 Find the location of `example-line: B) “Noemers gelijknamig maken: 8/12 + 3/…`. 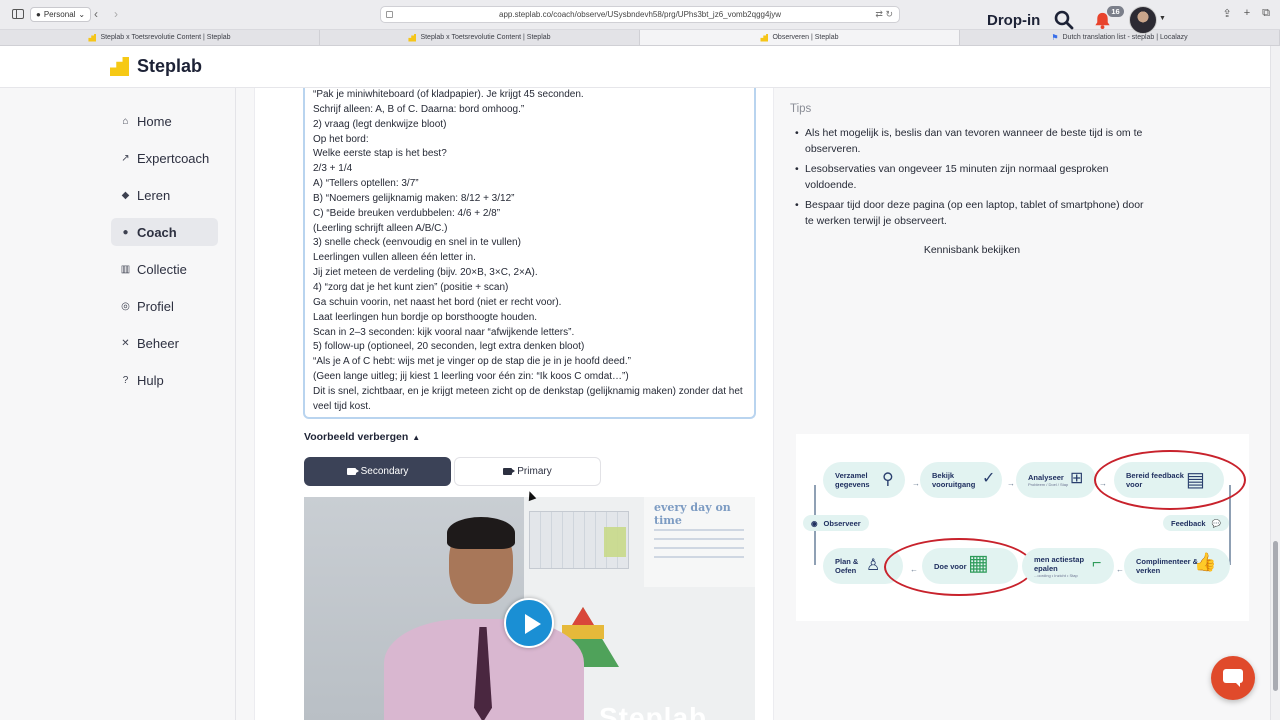

example-line: B) “Noemers gelijknamig maken: 8/12 + 3/… is located at coordinates (414, 198).